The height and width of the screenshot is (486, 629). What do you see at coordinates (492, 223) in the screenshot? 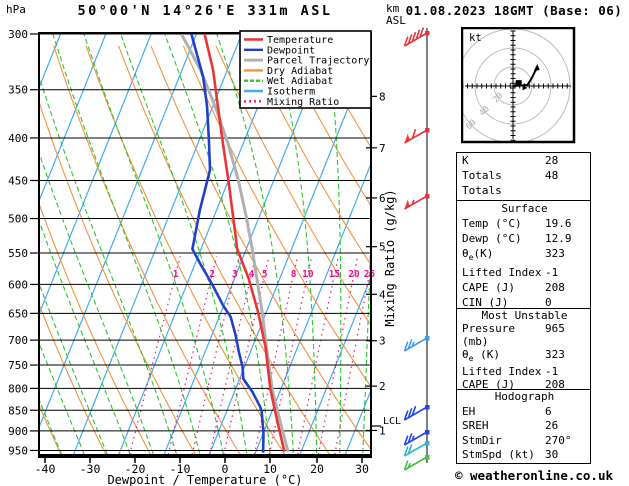
I see `row-label: Temp (°C)` at bounding box center [492, 223].